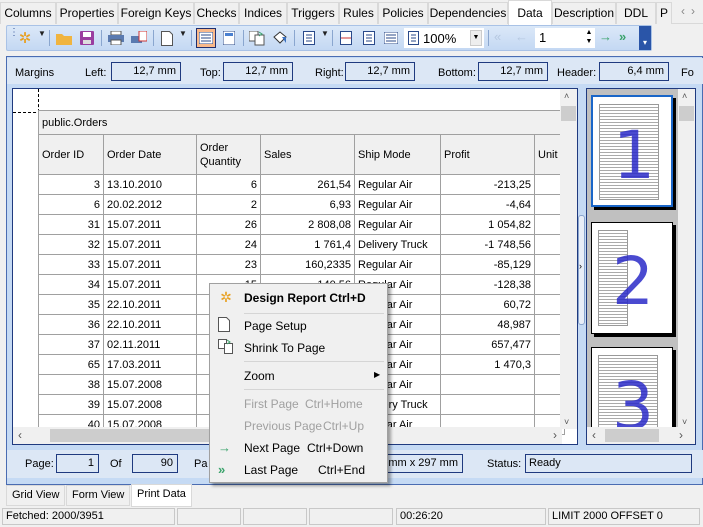 This screenshot has width=703, height=527. Describe the element at coordinates (634, 71) in the screenshot. I see `header-margin-field: 6,4 mm` at that location.